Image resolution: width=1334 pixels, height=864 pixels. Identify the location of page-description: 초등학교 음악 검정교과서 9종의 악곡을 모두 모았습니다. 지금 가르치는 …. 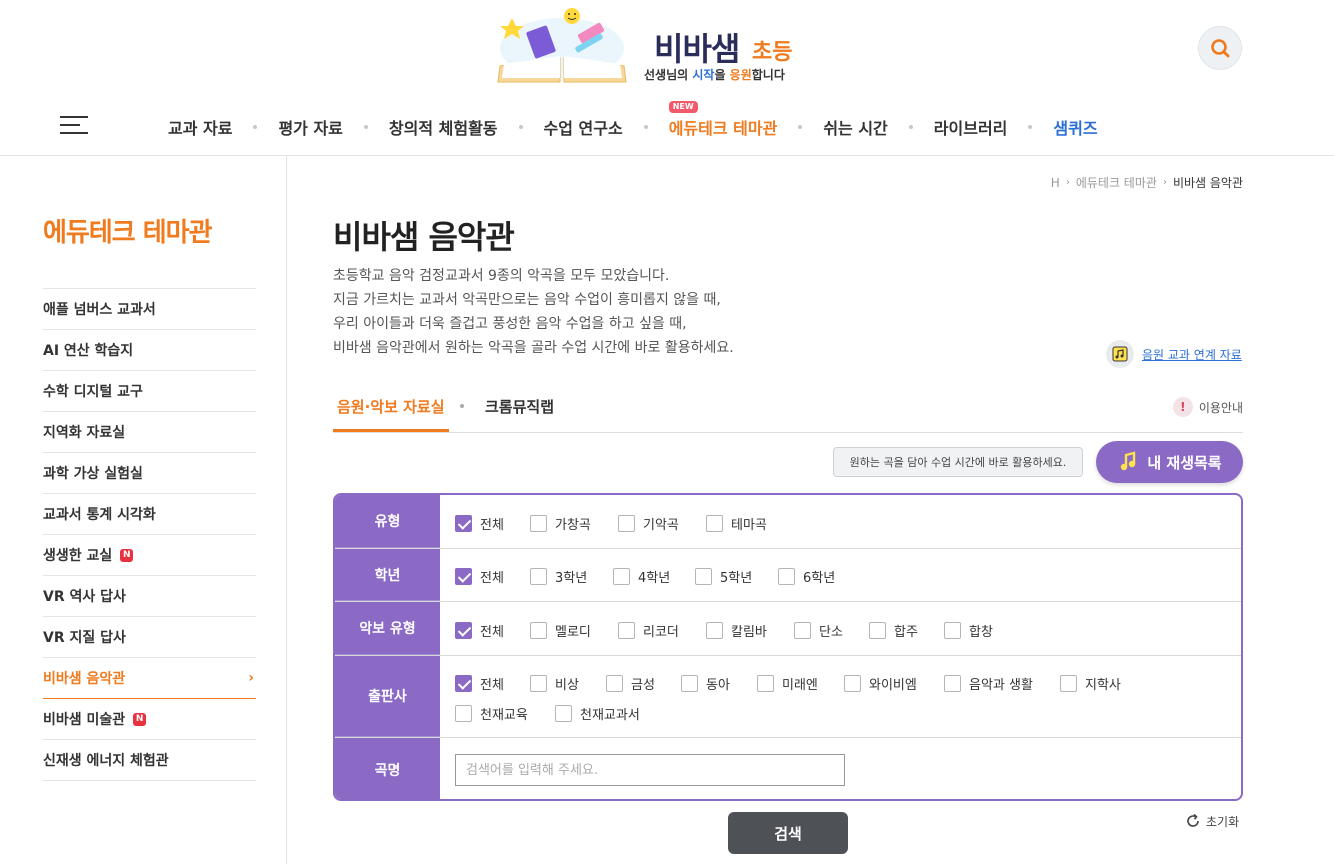
(533, 312).